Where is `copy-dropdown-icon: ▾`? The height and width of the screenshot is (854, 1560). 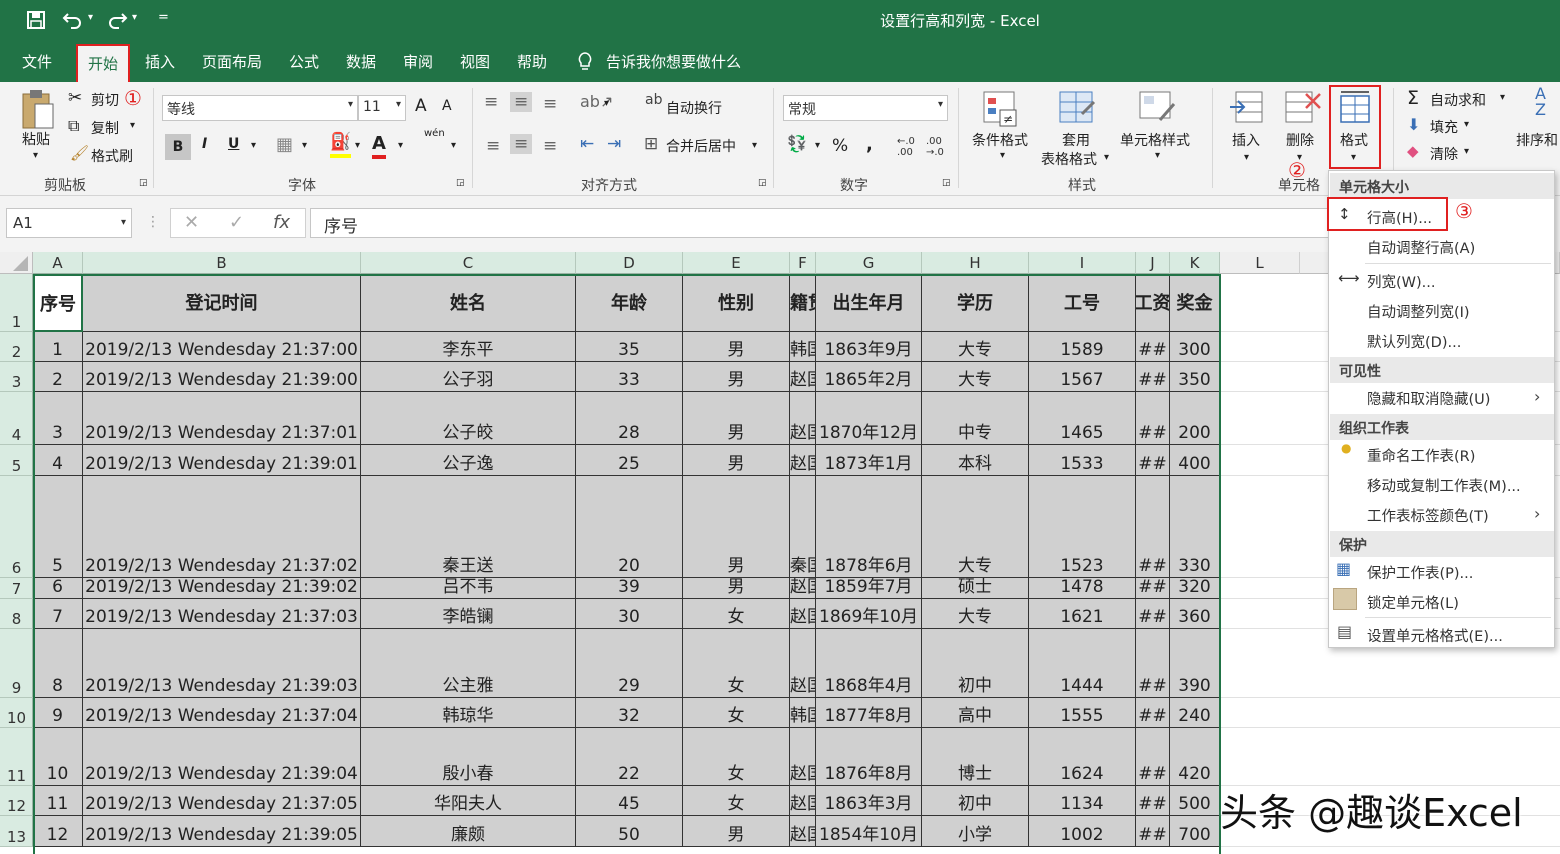 copy-dropdown-icon: ▾ is located at coordinates (132, 125).